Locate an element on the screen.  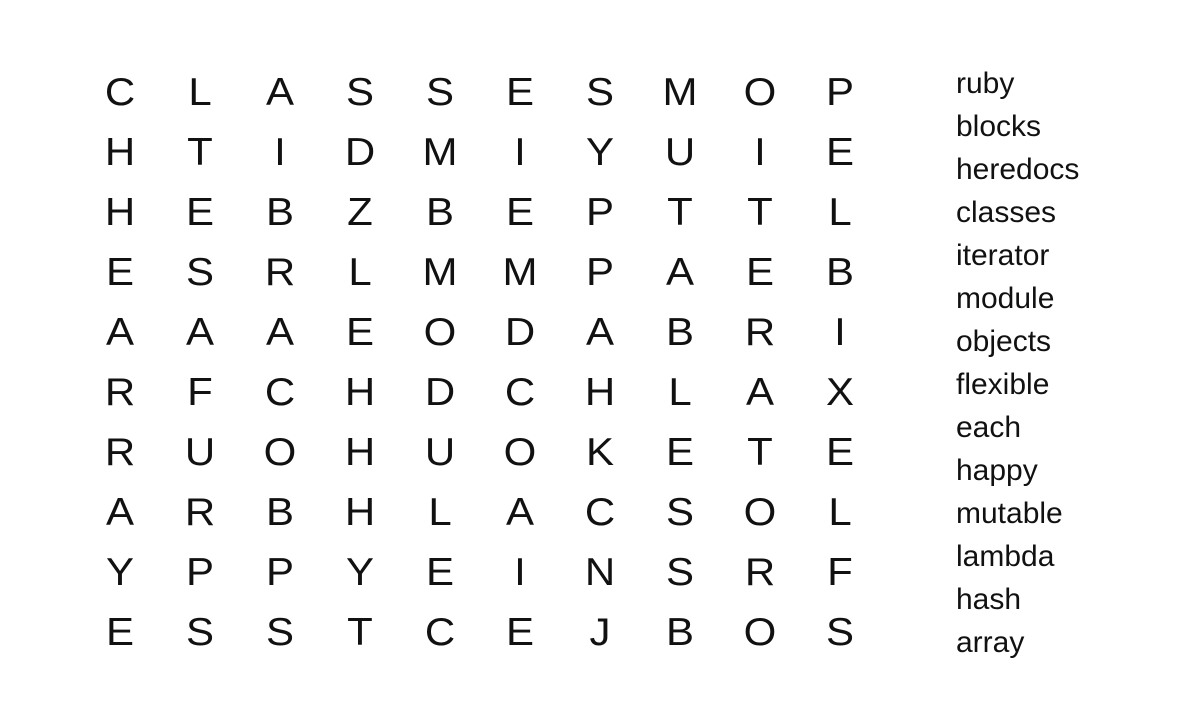
grid-cell-r5-c3: H is located at coordinates (360, 391).